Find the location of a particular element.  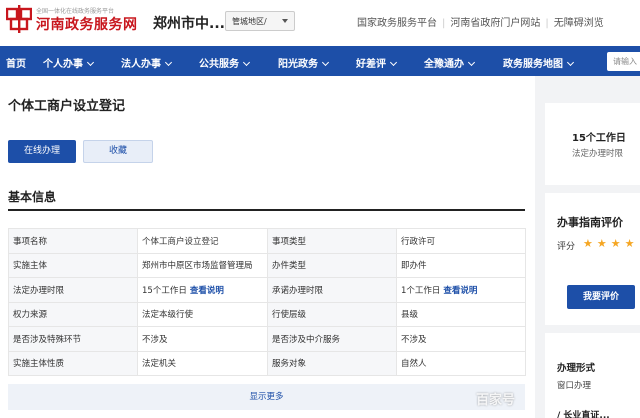

section-divider is located at coordinates (266, 210).